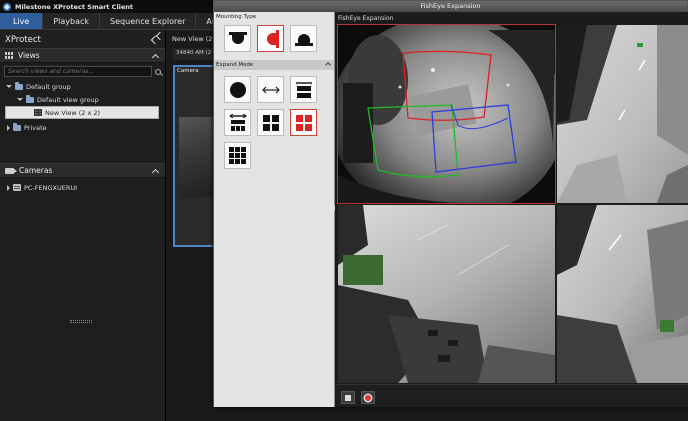 The image size is (688, 421). Describe the element at coordinates (36, 170) in the screenshot. I see `cameras-header-label: Cameras` at that location.